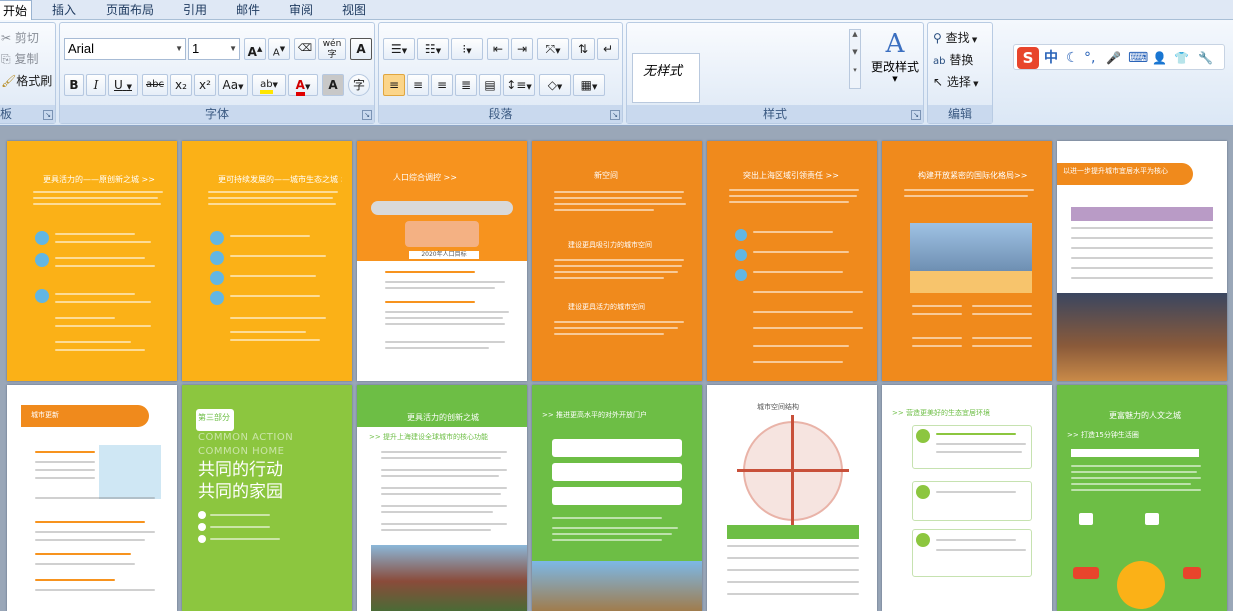 This screenshot has height=611, width=1233. I want to click on numbered-list-icon: ☷, so click(430, 49).